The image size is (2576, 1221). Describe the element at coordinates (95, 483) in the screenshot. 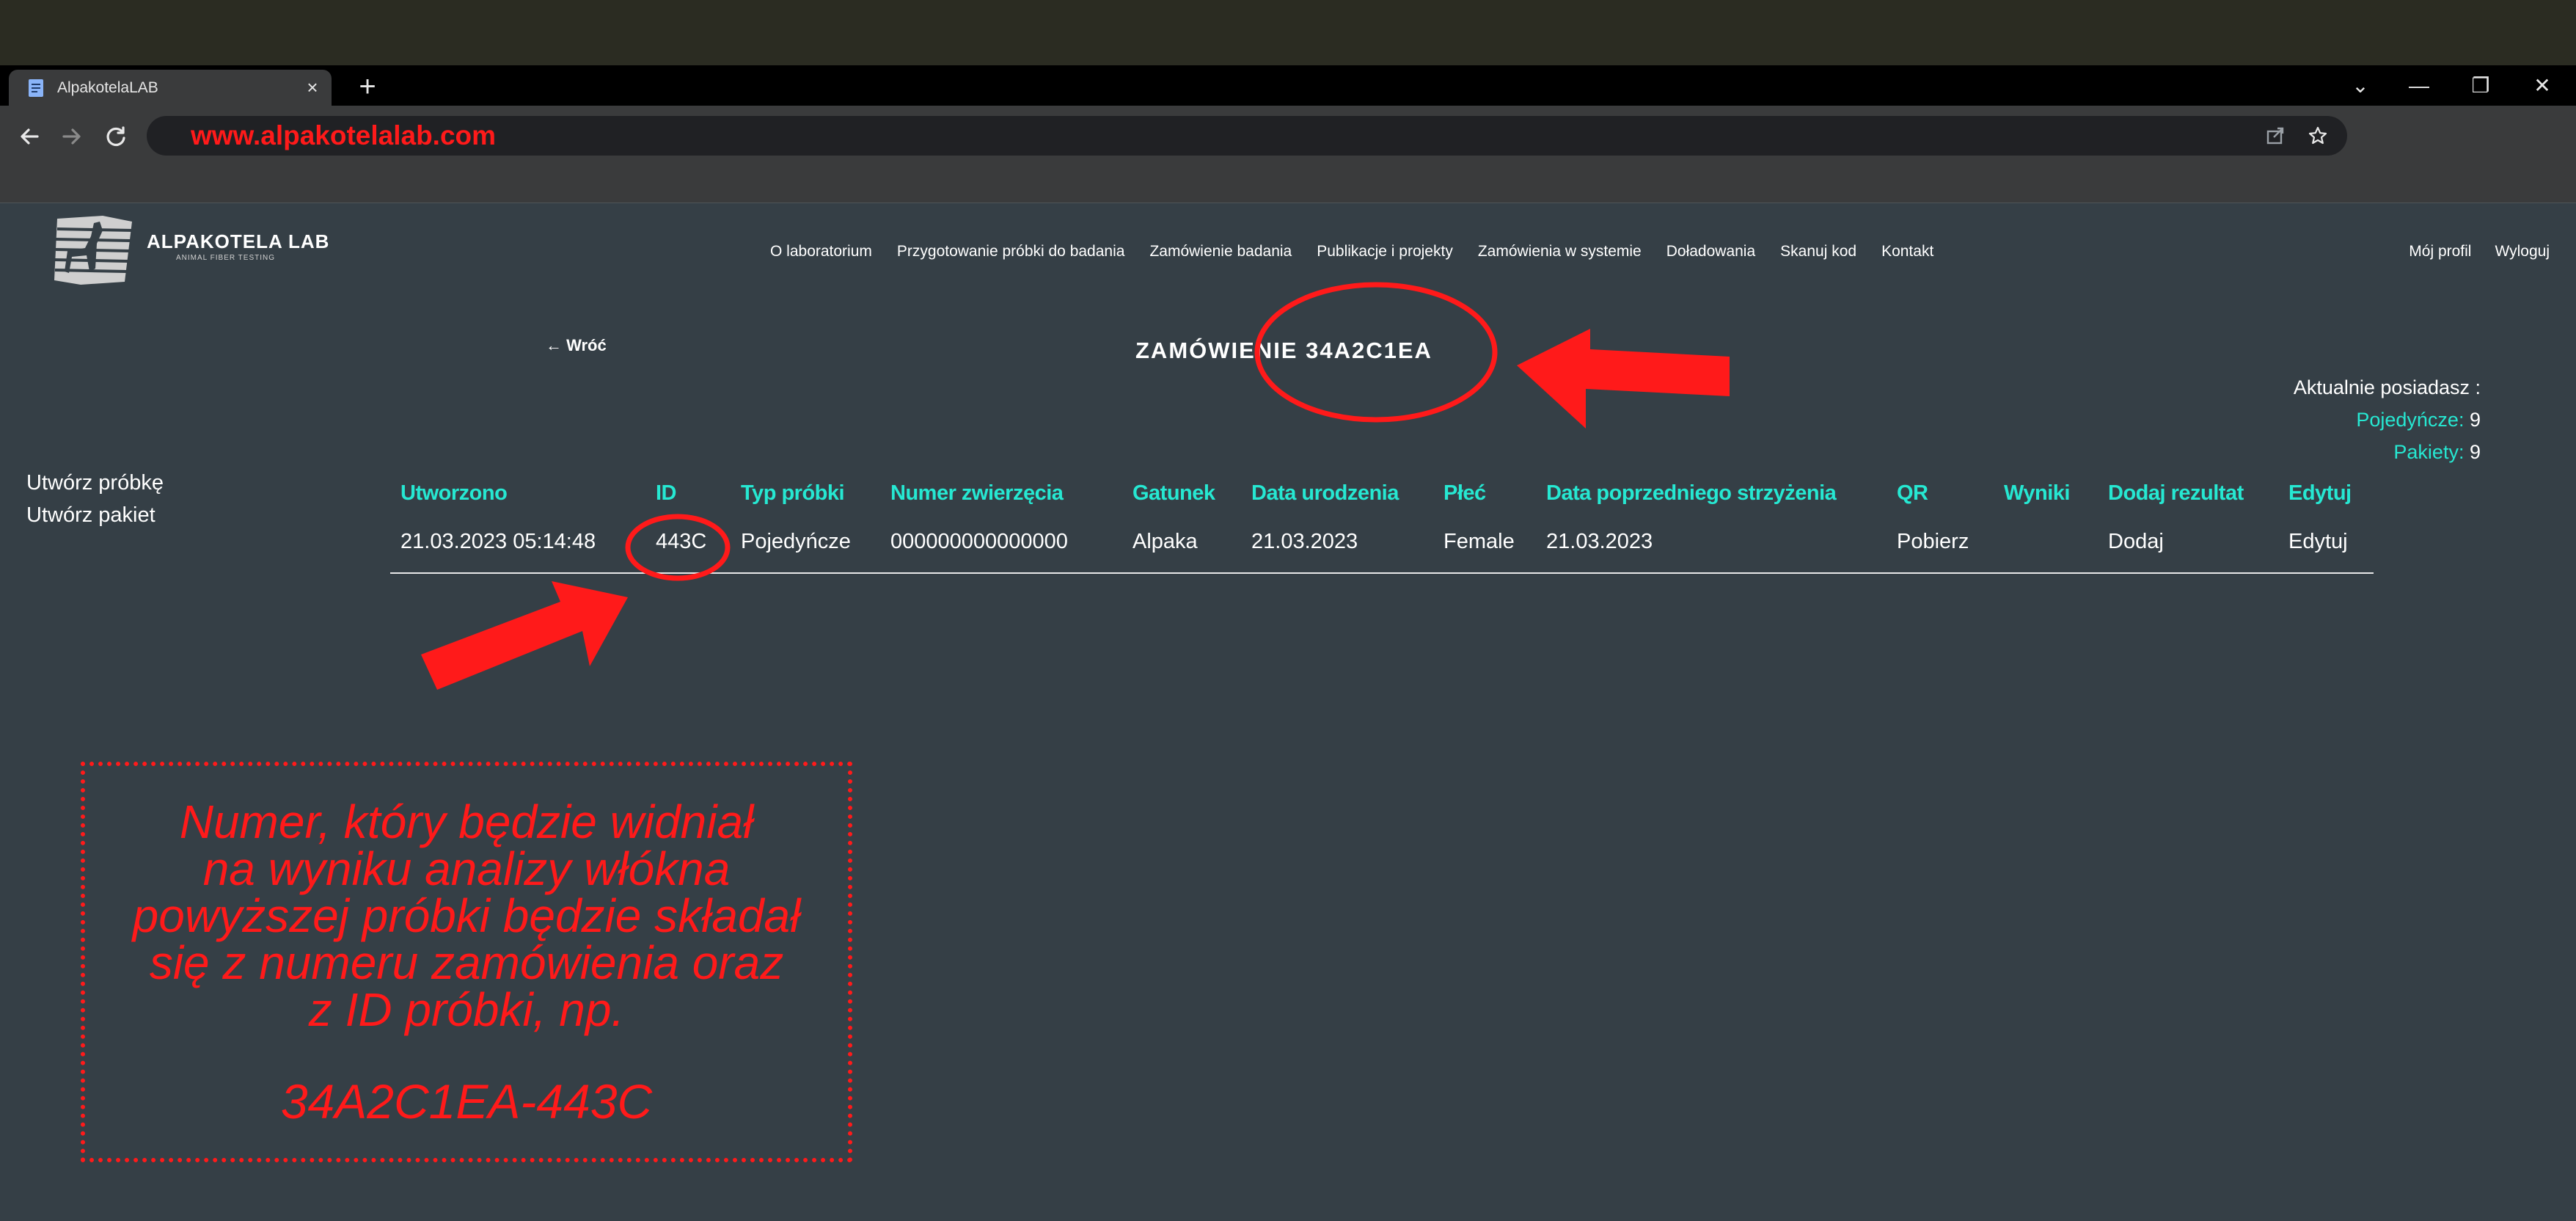

I see `create-sample-link: Utwórz próbkę` at that location.